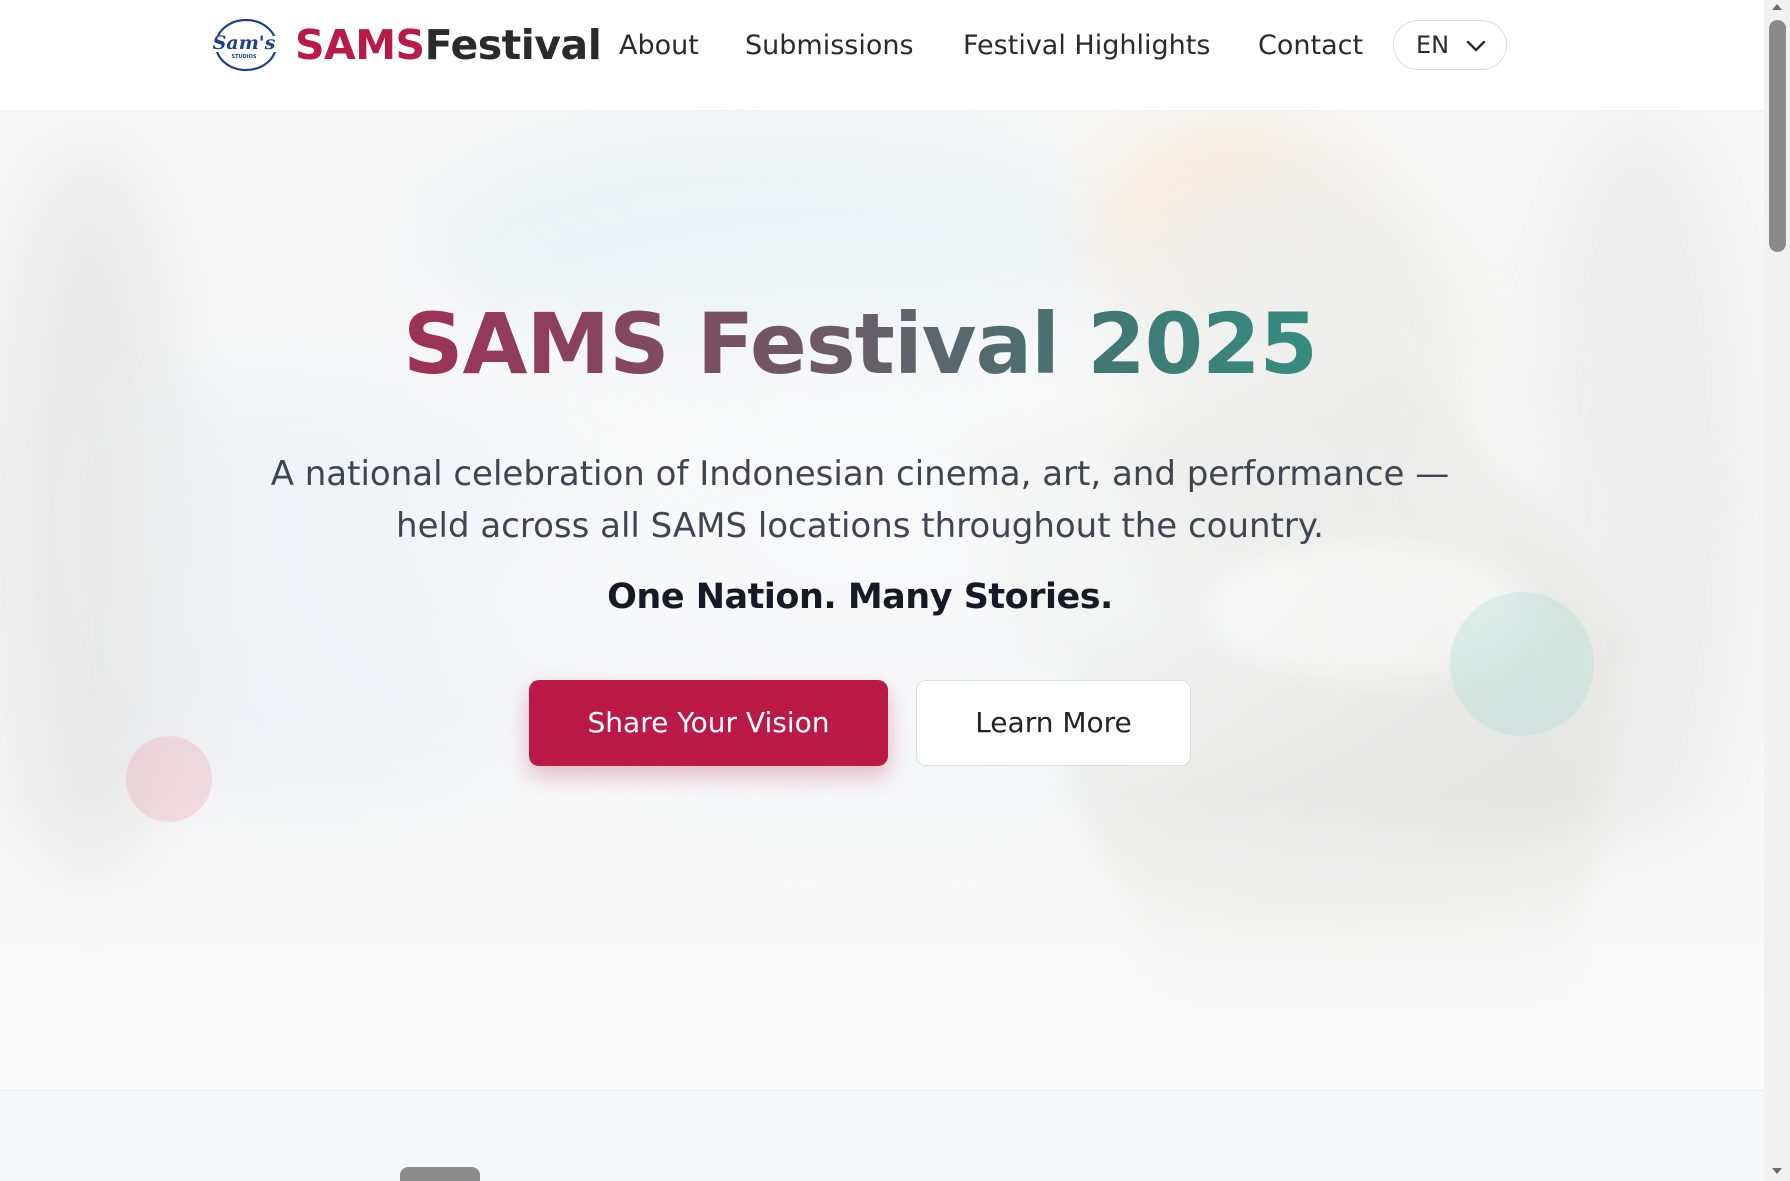  Describe the element at coordinates (860, 344) in the screenshot. I see `hero-title: SAMS Festival 2025` at that location.